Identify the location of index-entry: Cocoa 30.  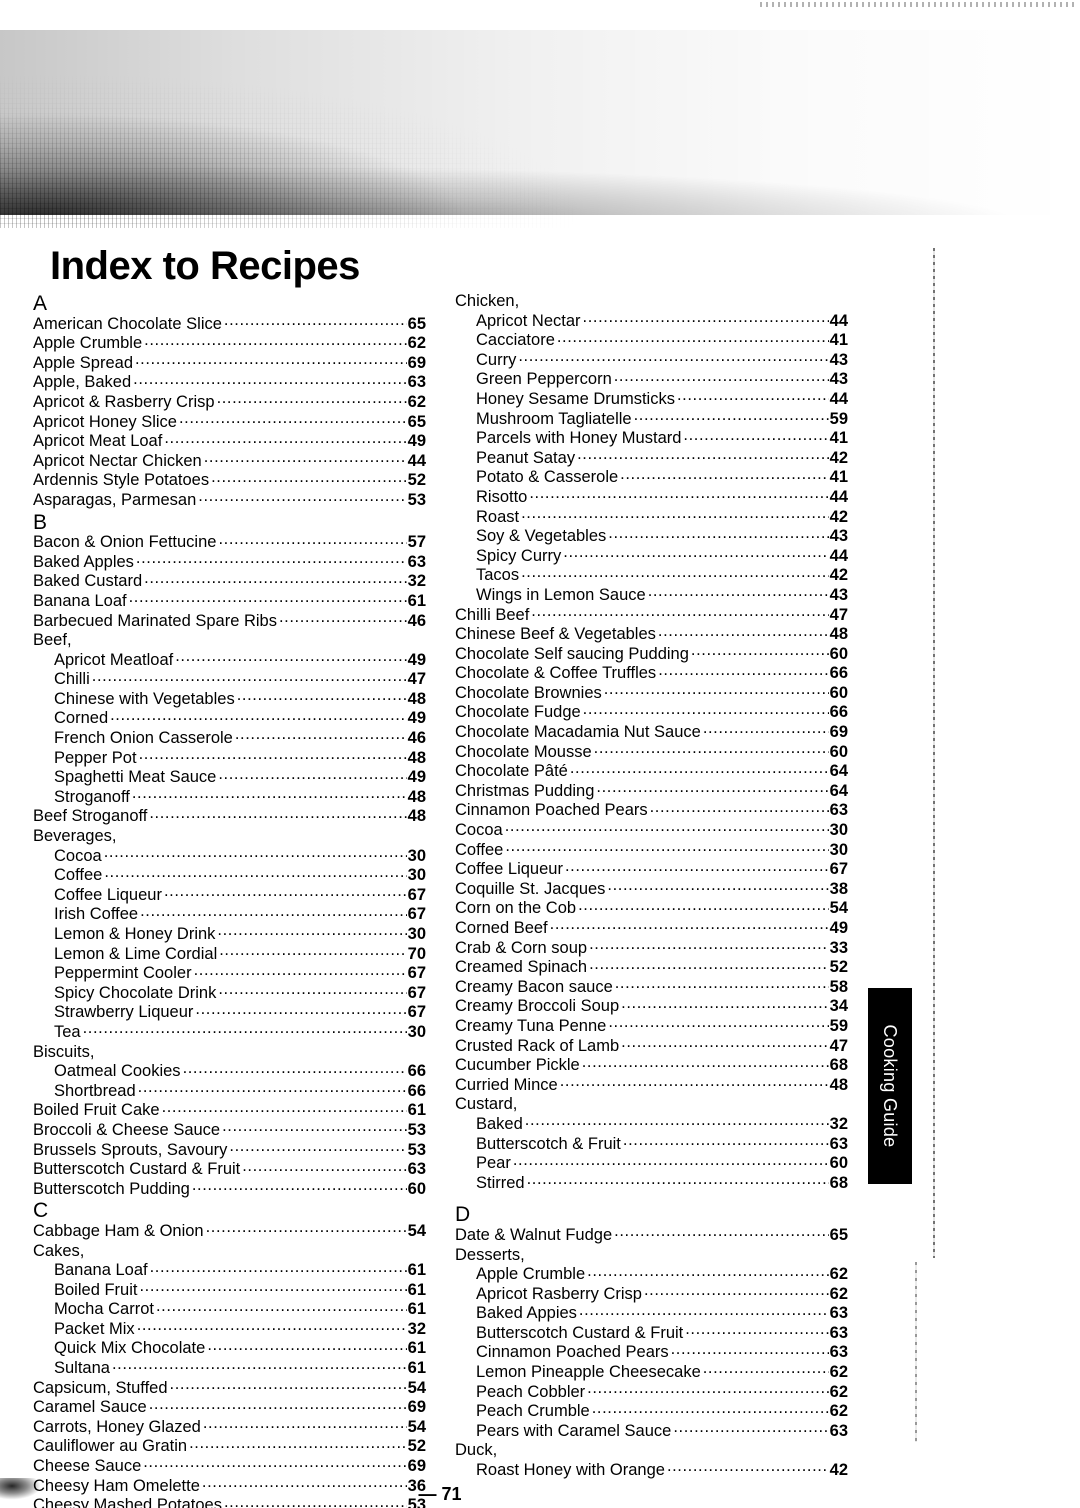
(651, 831).